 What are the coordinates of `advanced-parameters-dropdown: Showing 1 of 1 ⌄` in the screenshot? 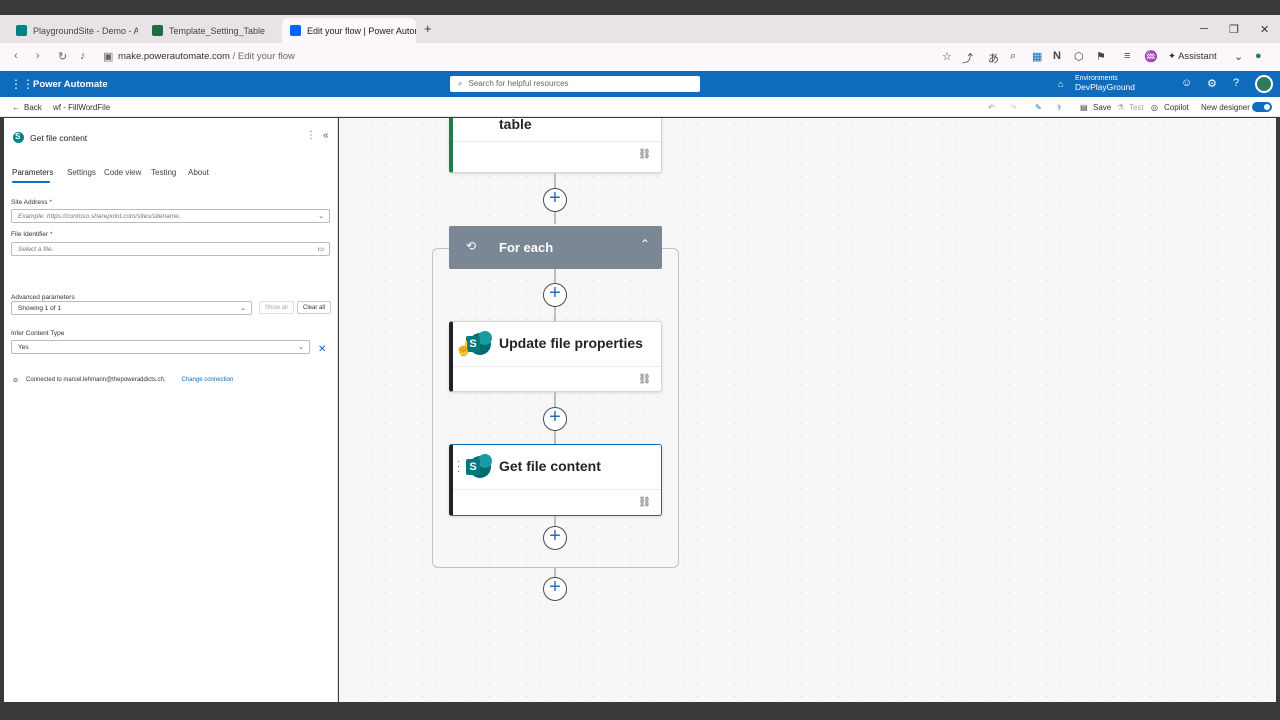 It's located at (131, 308).